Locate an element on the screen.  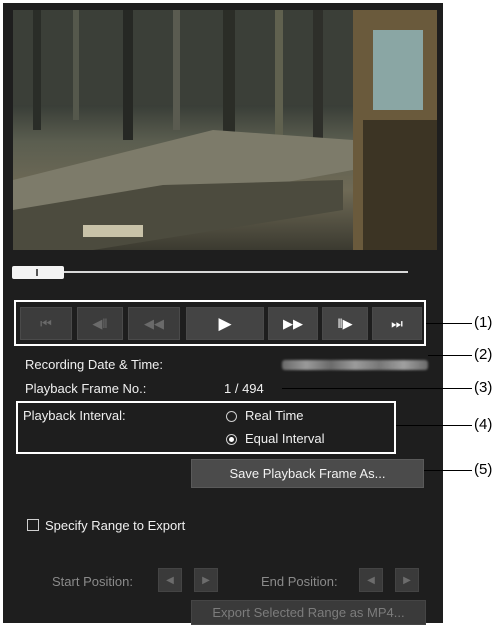
fast-forward-button: ▶▶ is located at coordinates (293, 323).